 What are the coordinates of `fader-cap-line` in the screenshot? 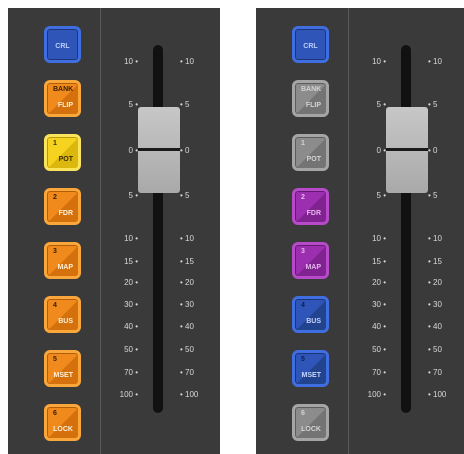 It's located at (407, 149).